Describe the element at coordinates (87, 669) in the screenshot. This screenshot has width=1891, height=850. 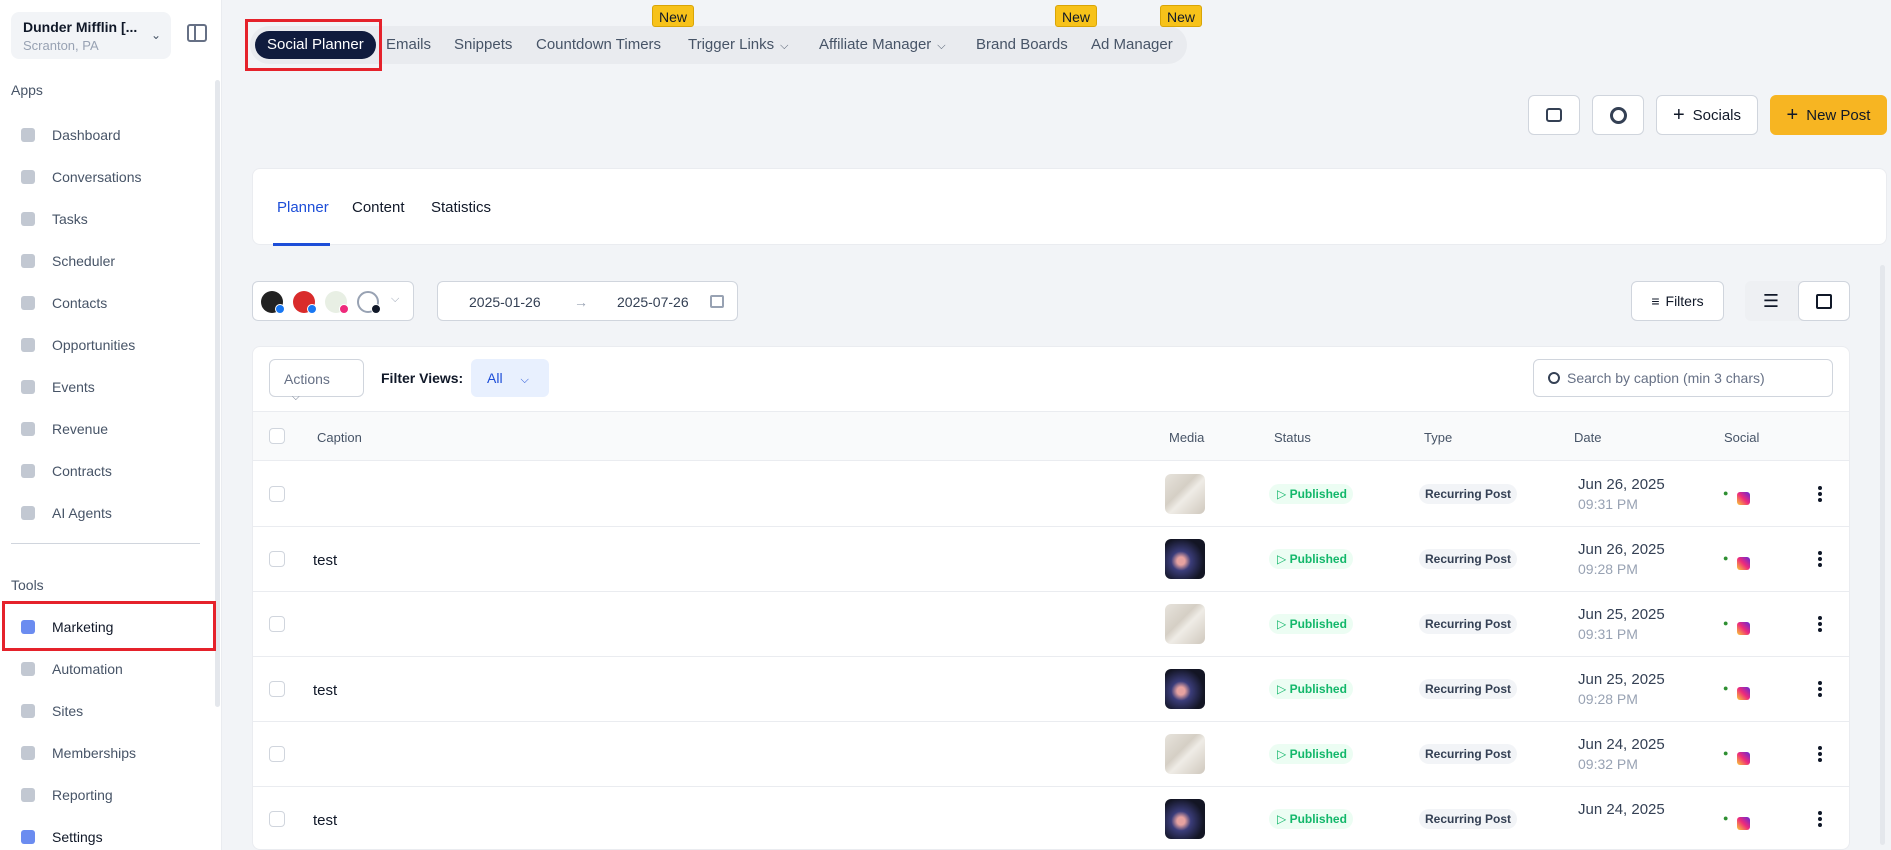
I see `sidebar-item-label: Automation` at that location.